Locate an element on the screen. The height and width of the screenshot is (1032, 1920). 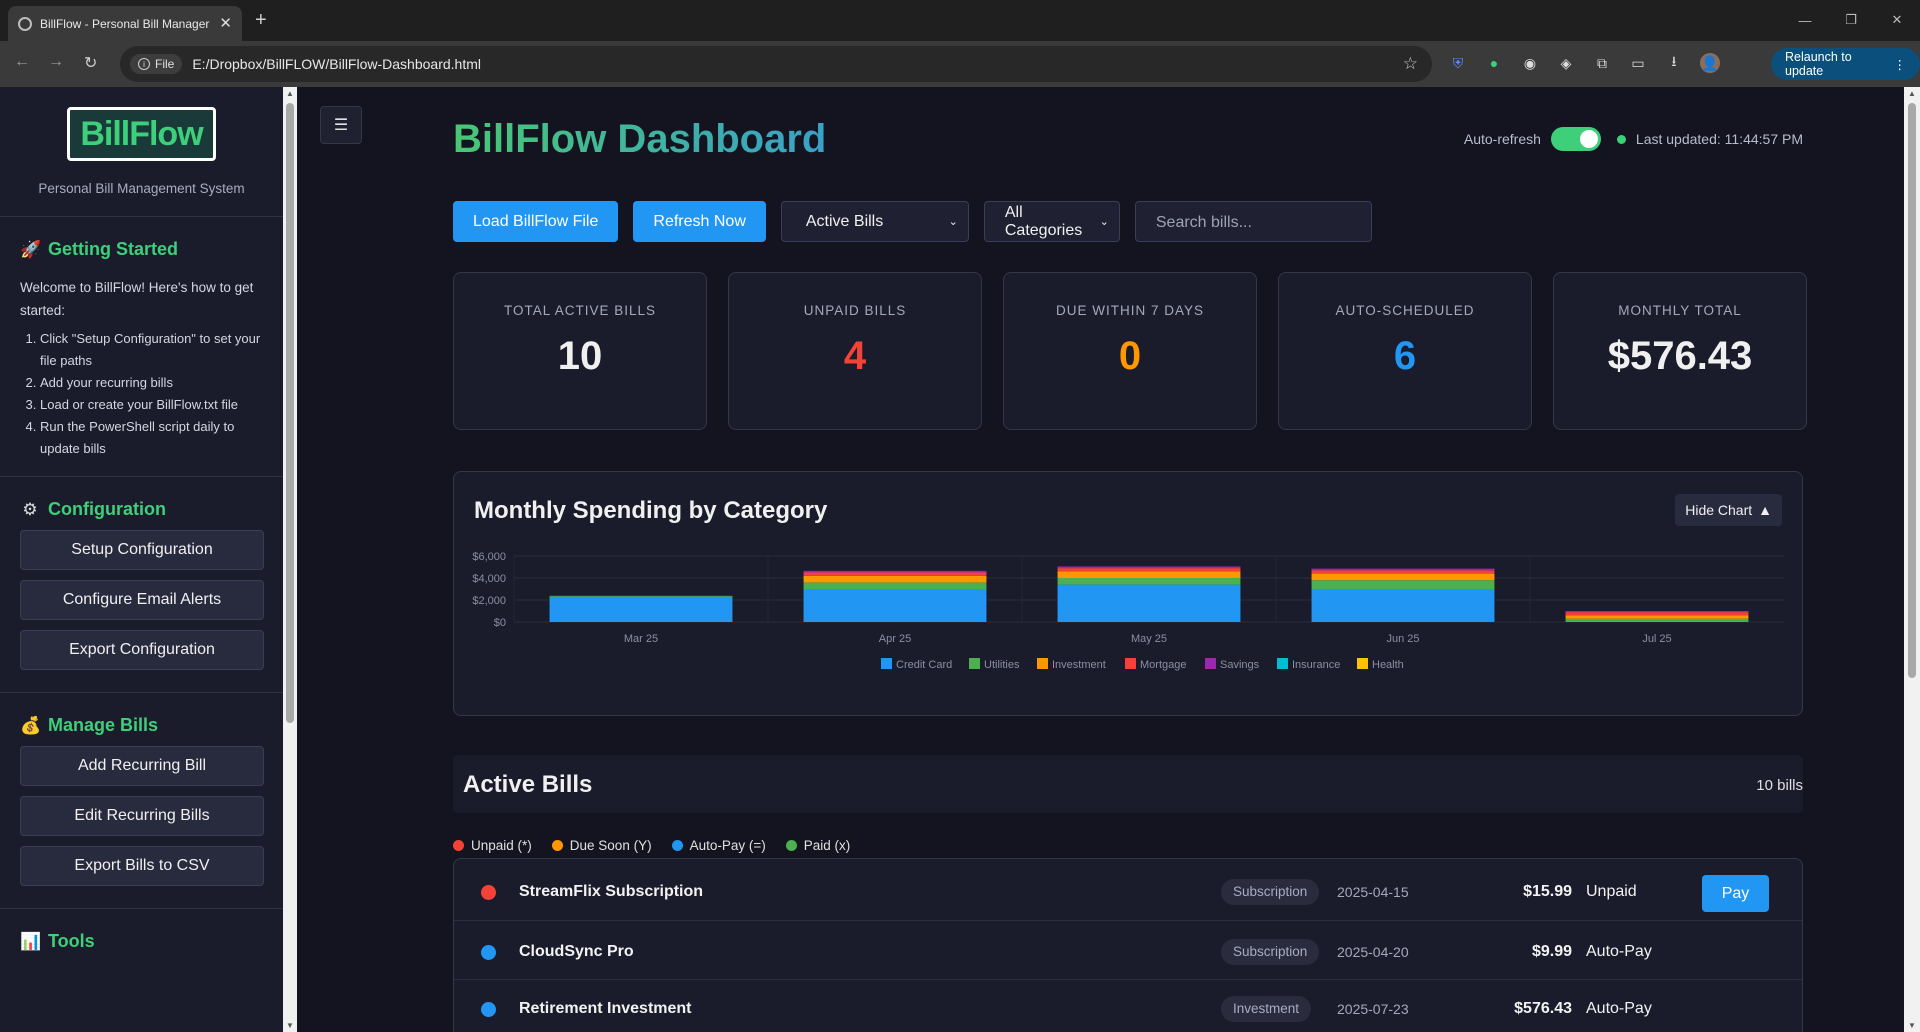
stat-label: Total Active Bills is located at coordinates (580, 310).